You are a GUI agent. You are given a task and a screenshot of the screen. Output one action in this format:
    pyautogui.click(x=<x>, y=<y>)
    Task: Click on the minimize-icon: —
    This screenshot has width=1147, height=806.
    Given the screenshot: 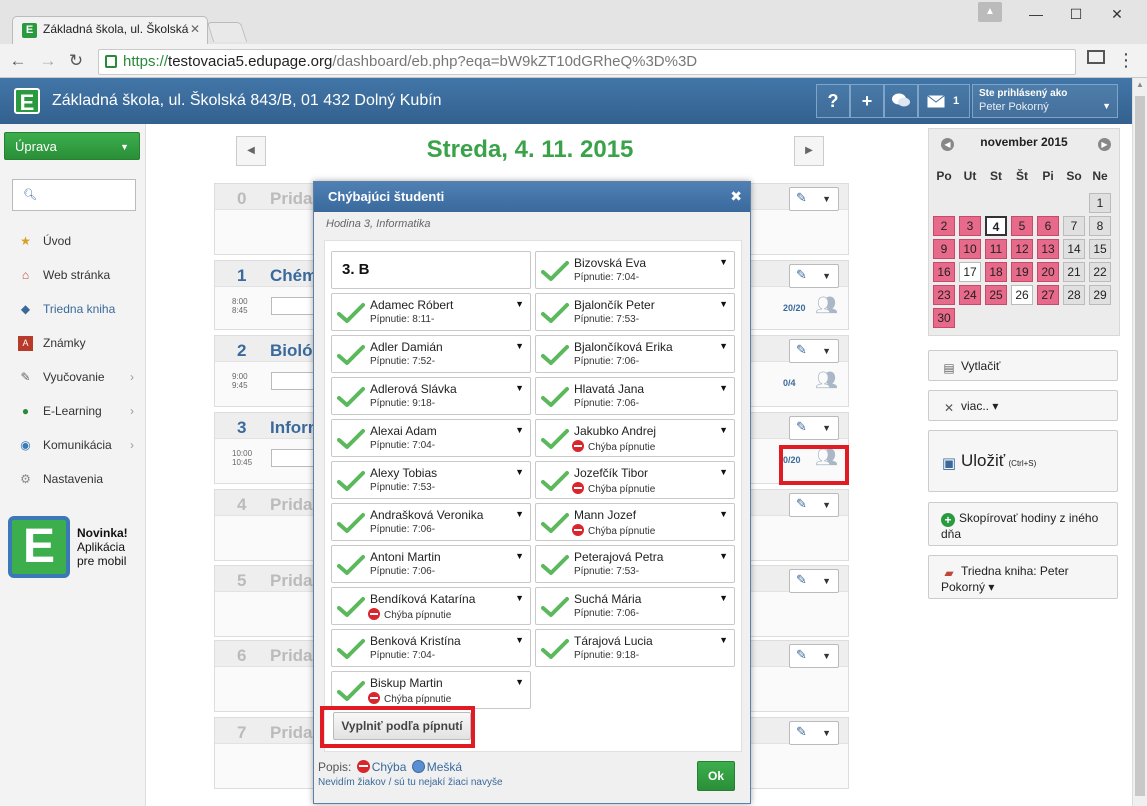 What is the action you would take?
    pyautogui.click(x=1036, y=14)
    